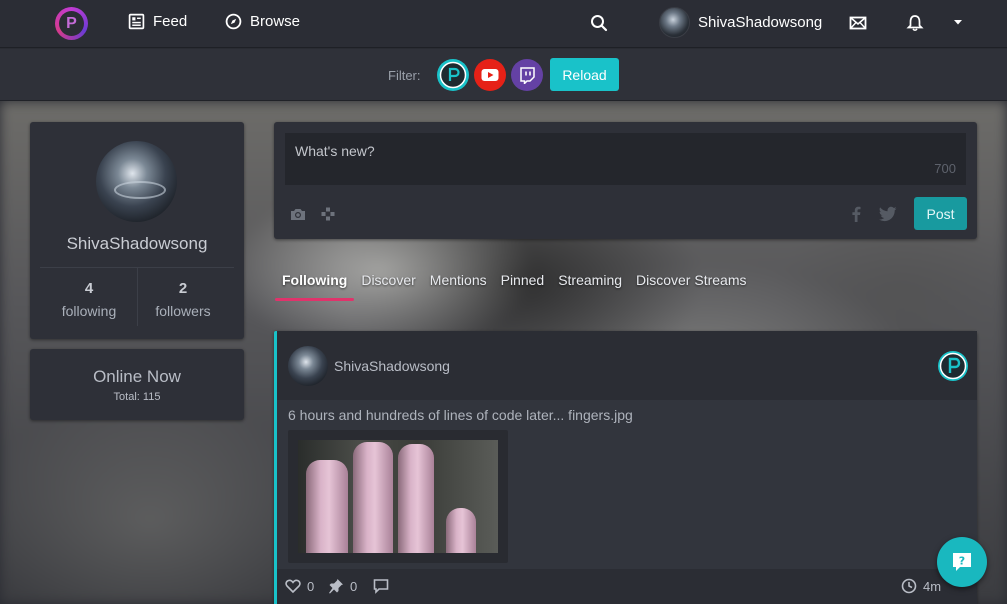  What do you see at coordinates (958, 22) in the screenshot?
I see `chevron-down-icon` at bounding box center [958, 22].